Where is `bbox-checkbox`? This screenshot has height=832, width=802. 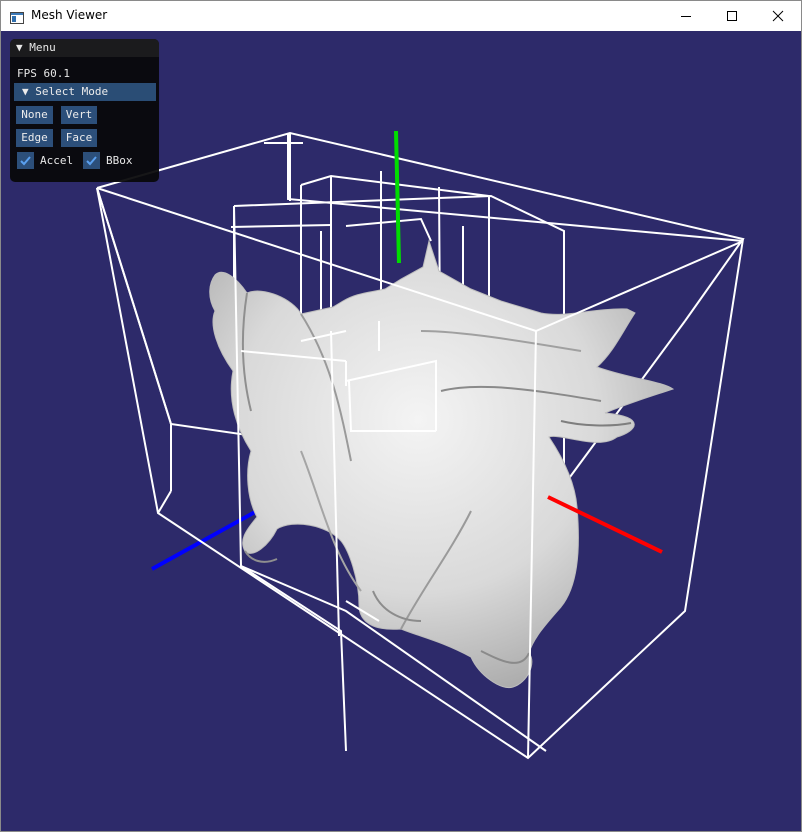
bbox-checkbox is located at coordinates (91, 160).